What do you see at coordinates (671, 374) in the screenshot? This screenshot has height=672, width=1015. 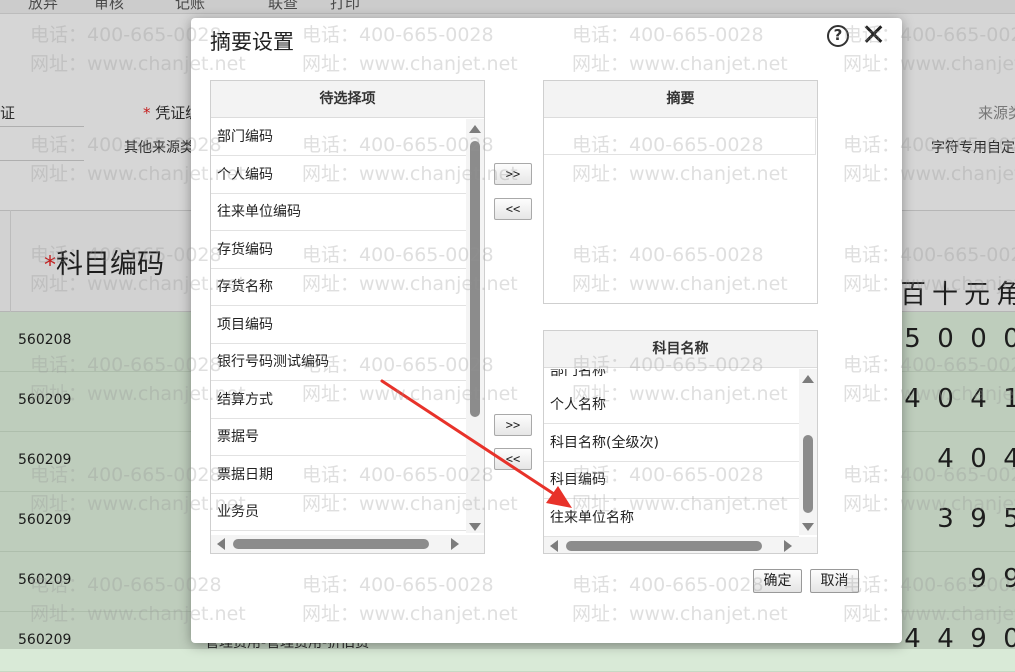 I see `list-item-partial: 部门名称` at bounding box center [671, 374].